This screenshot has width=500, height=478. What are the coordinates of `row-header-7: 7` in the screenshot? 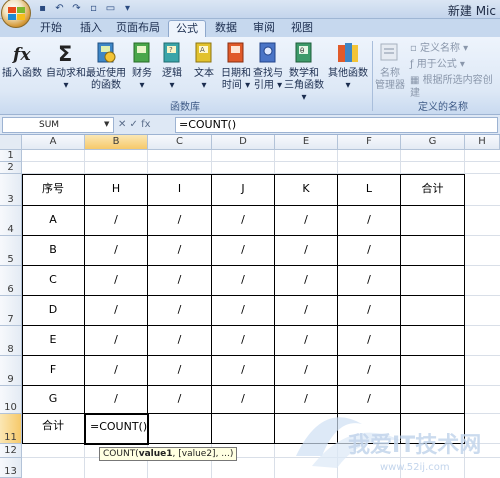 It's located at (11, 311).